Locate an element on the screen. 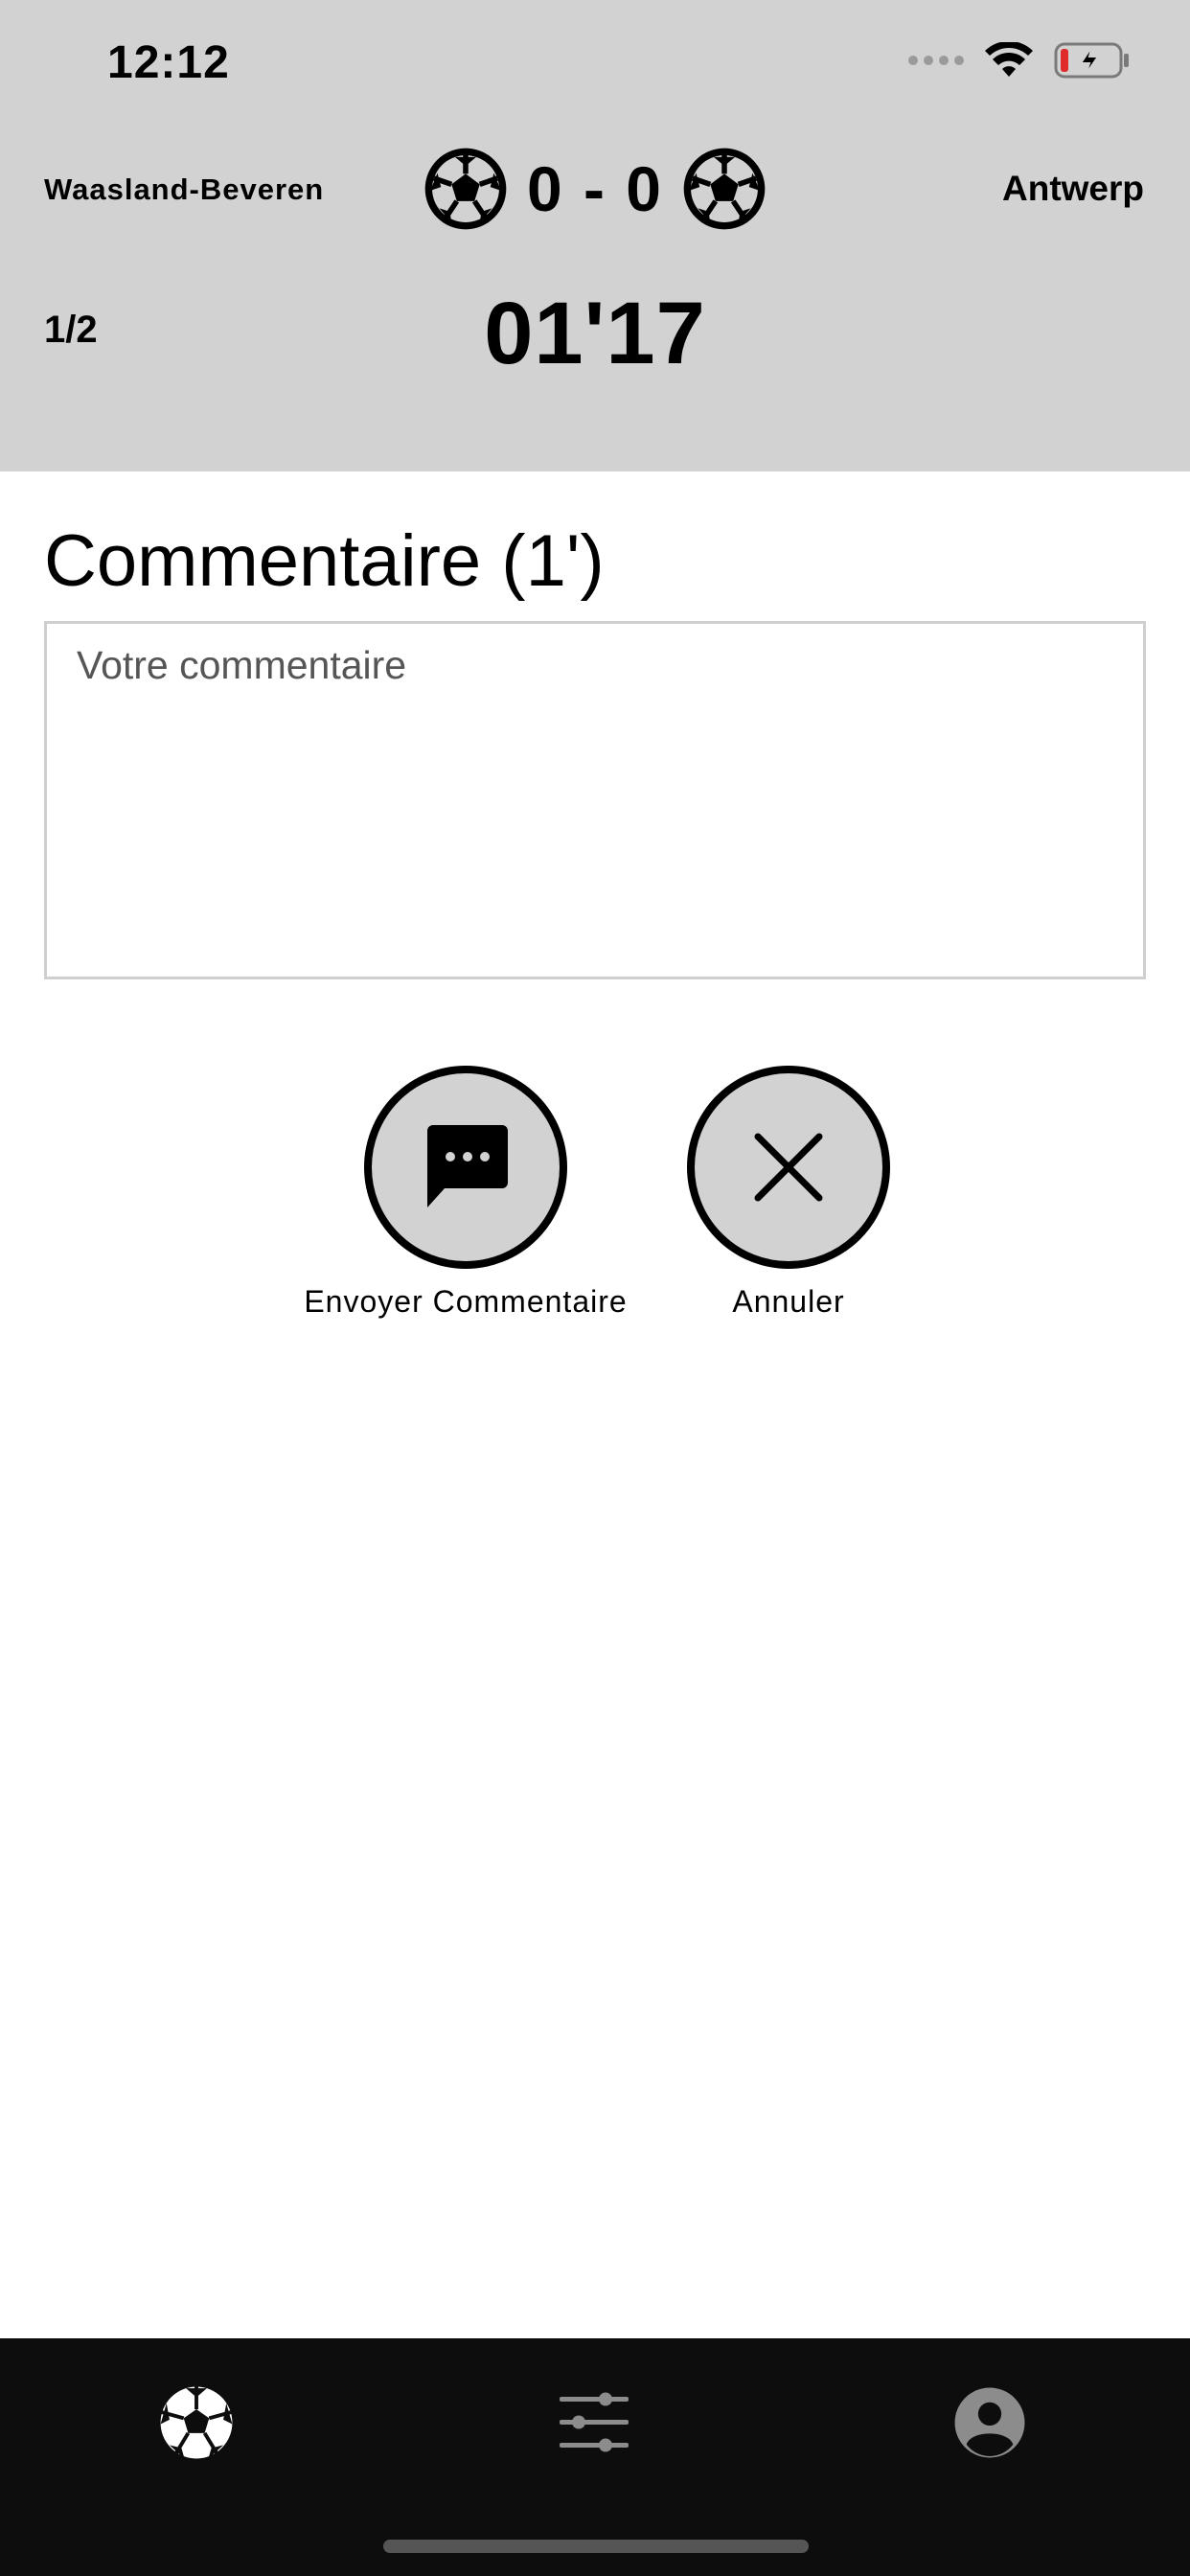 The width and height of the screenshot is (1190, 2576). cancel-button is located at coordinates (789, 1167).